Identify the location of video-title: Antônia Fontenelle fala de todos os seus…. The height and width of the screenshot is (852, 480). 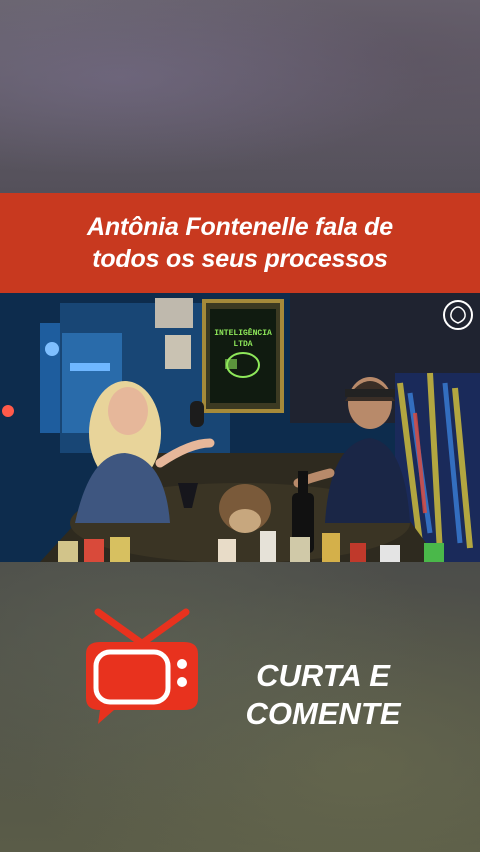
(240, 243).